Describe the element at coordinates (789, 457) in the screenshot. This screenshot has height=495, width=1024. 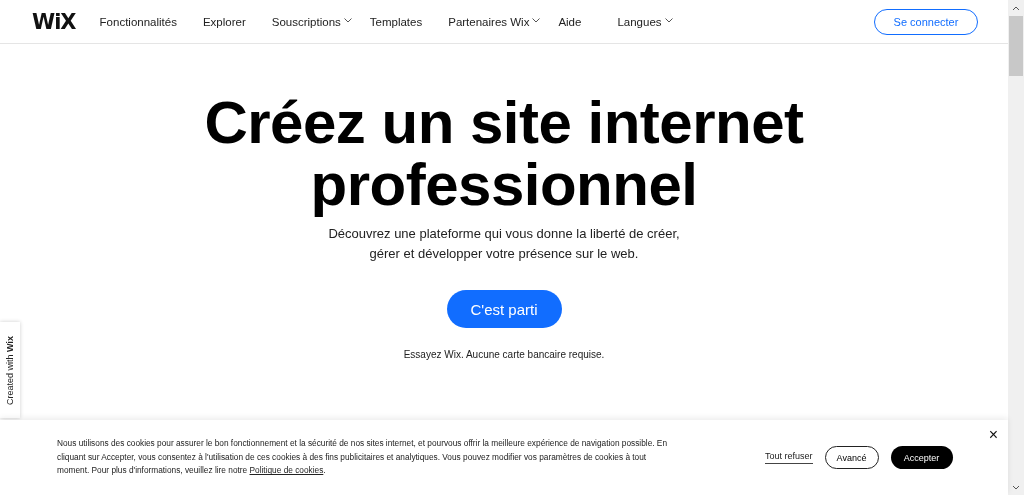
I see `refuse-link: Tout refuser` at that location.